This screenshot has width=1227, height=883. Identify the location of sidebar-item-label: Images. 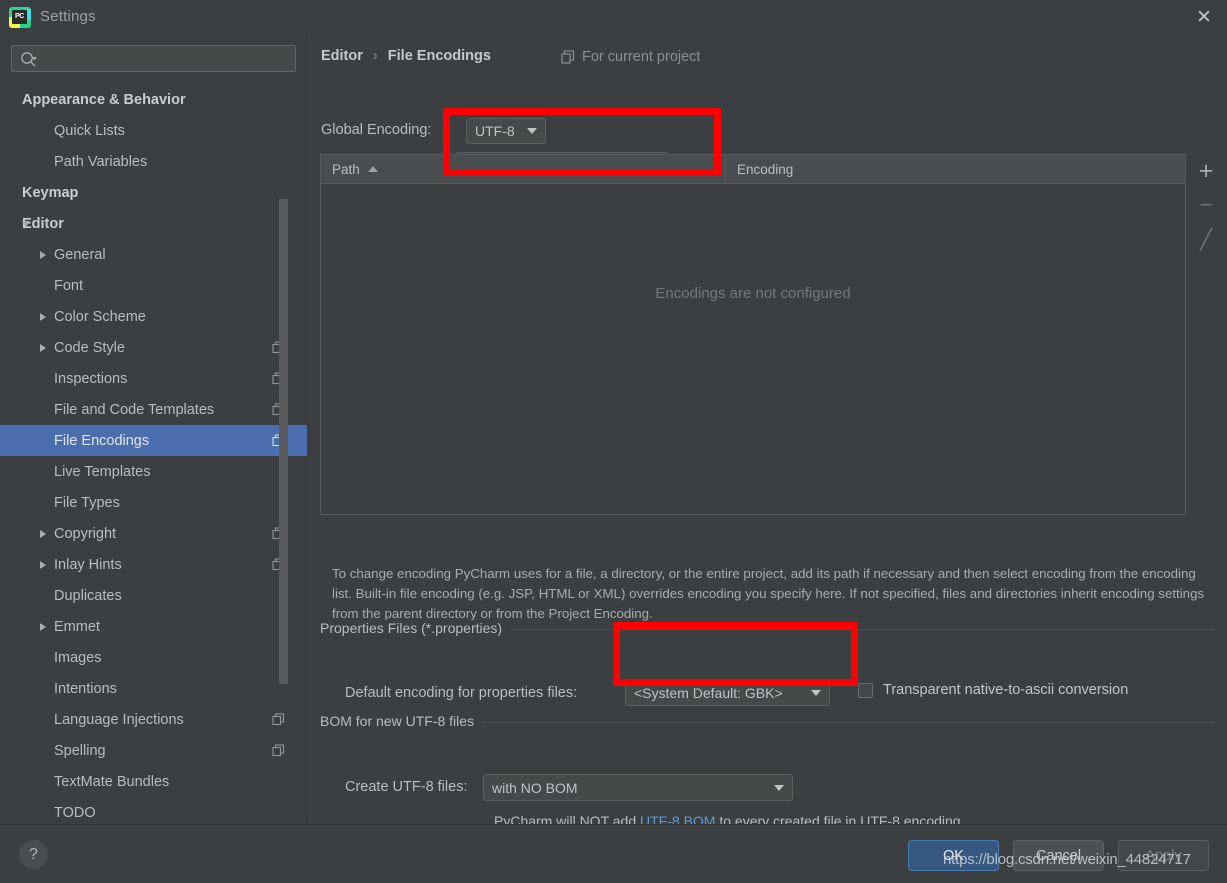
(78, 657).